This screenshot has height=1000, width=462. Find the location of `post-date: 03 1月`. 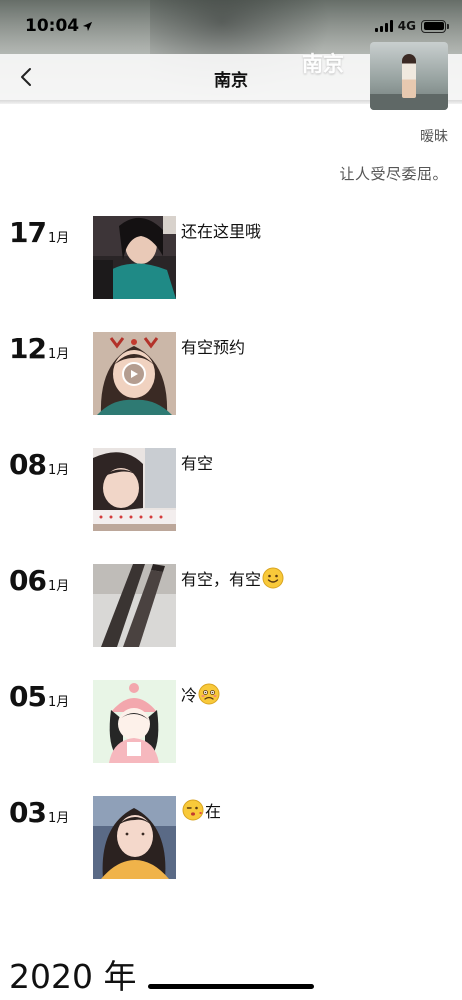

post-date: 03 1月 is located at coordinates (39, 812).